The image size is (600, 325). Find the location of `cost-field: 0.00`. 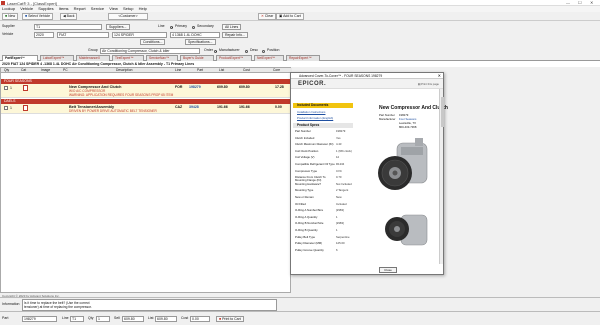

cost-field: 0.00 is located at coordinates (200, 319).